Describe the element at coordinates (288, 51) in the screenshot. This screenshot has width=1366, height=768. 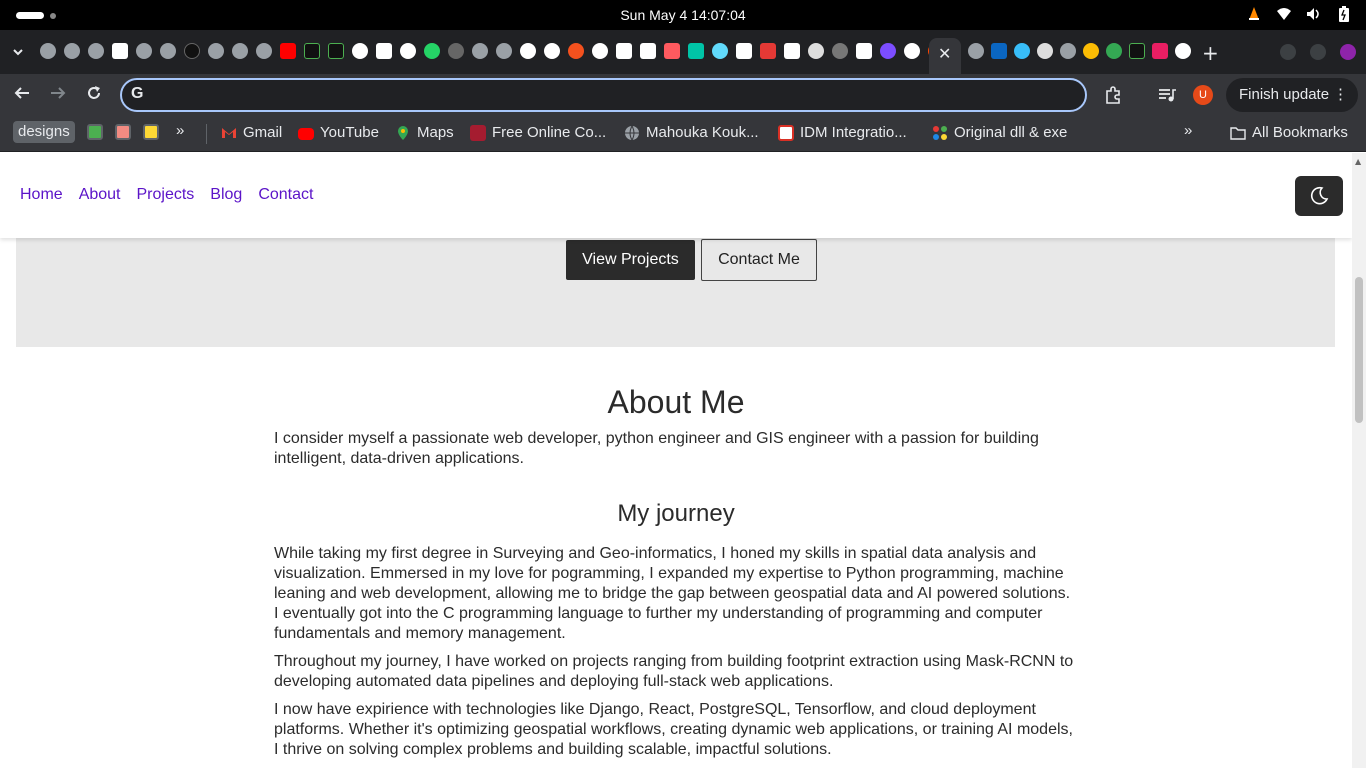
I see `youtube-tab-icon` at that location.